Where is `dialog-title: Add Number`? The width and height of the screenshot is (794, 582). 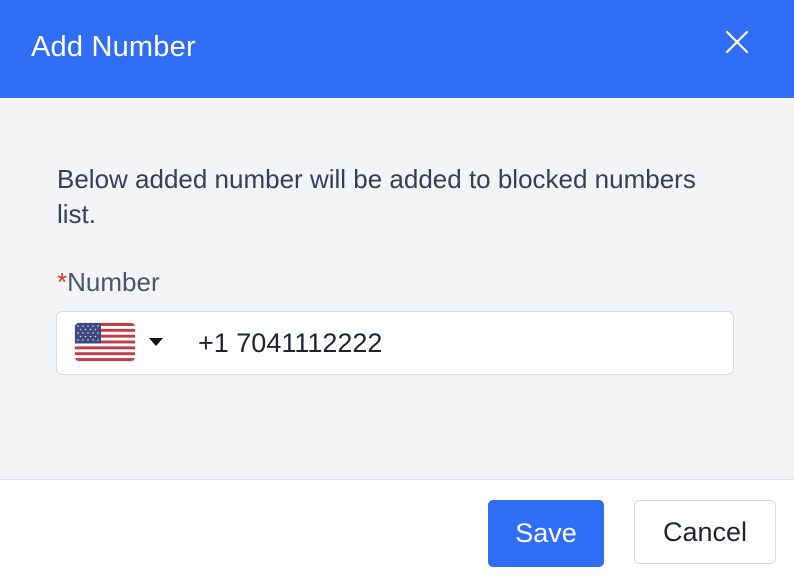 dialog-title: Add Number is located at coordinates (113, 47).